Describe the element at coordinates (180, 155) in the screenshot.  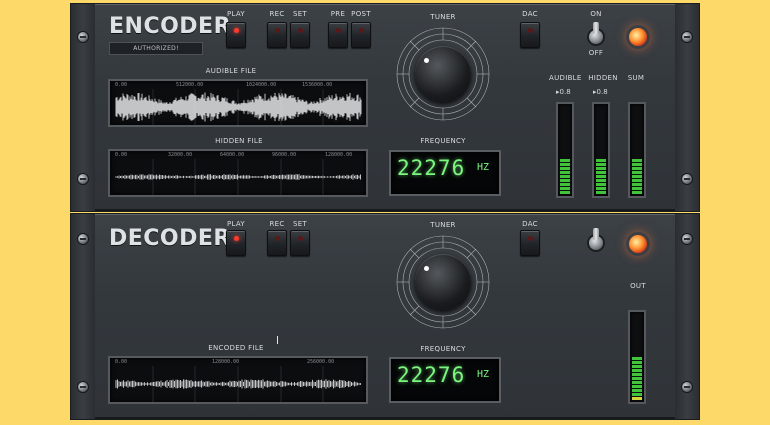
I see `tick-label: 32000.00` at that location.